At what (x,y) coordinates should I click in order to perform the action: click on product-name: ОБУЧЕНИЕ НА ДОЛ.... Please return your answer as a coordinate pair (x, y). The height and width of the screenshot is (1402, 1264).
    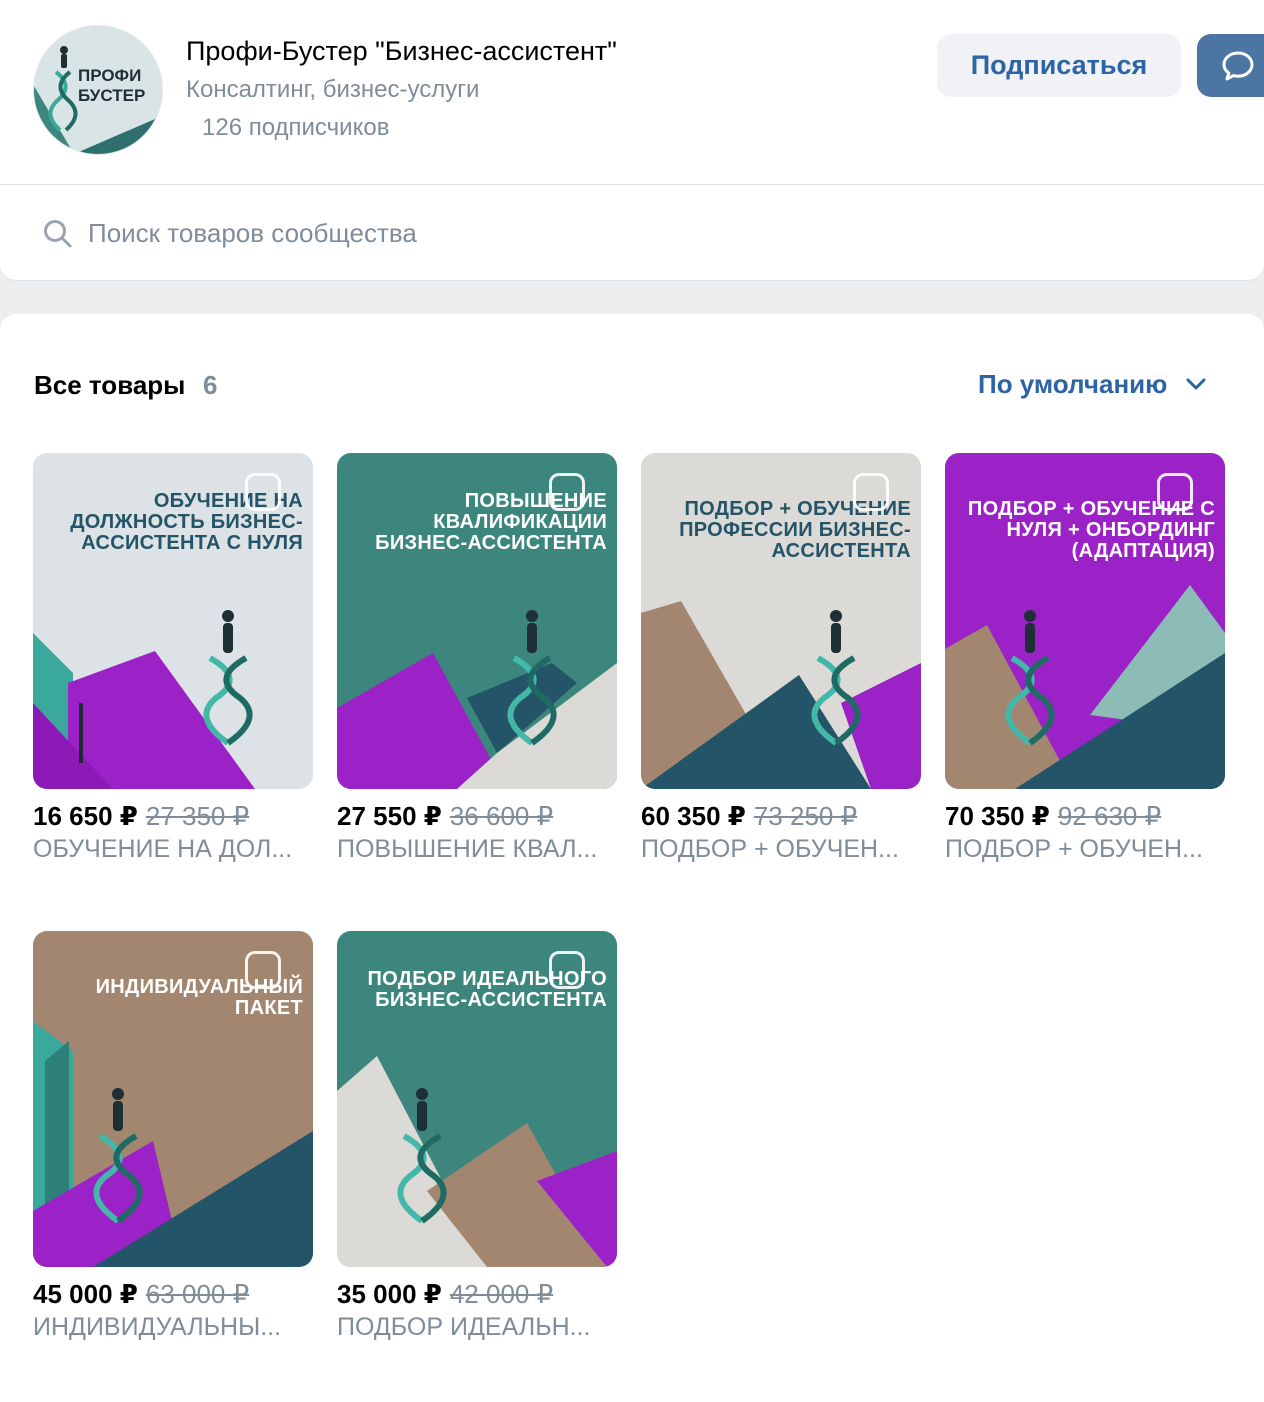
    Looking at the image, I should click on (170, 849).